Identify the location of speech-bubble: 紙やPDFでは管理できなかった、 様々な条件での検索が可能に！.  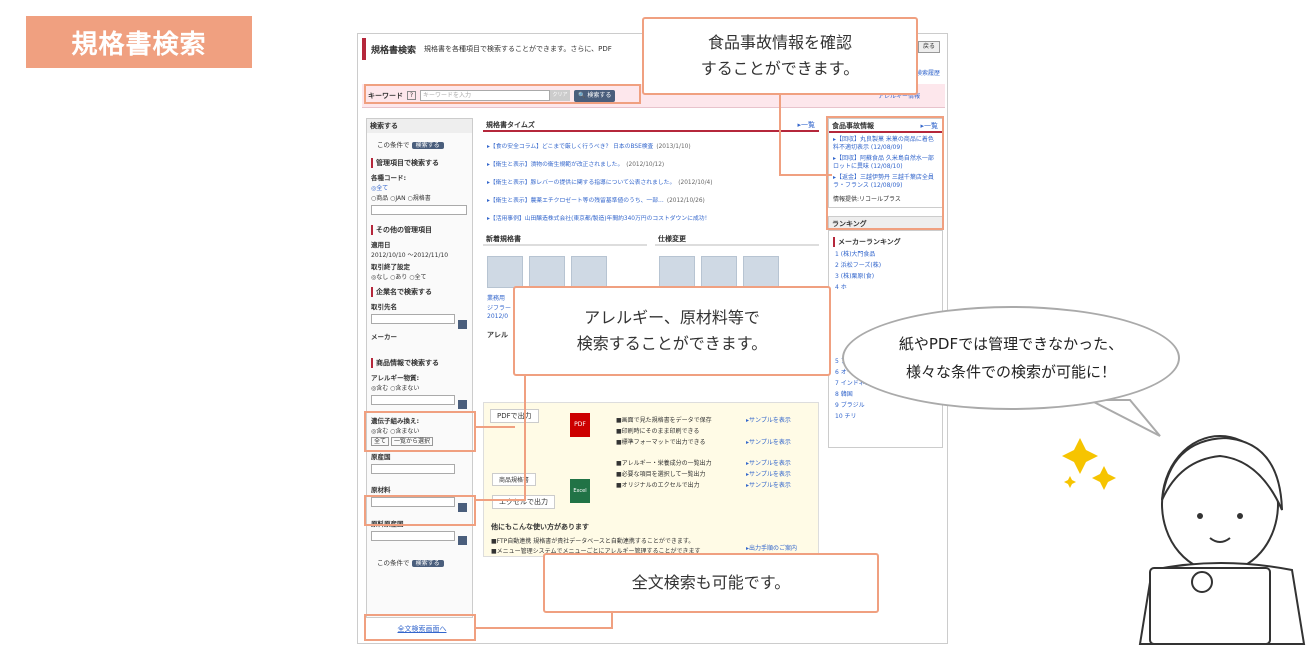
(1011, 358).